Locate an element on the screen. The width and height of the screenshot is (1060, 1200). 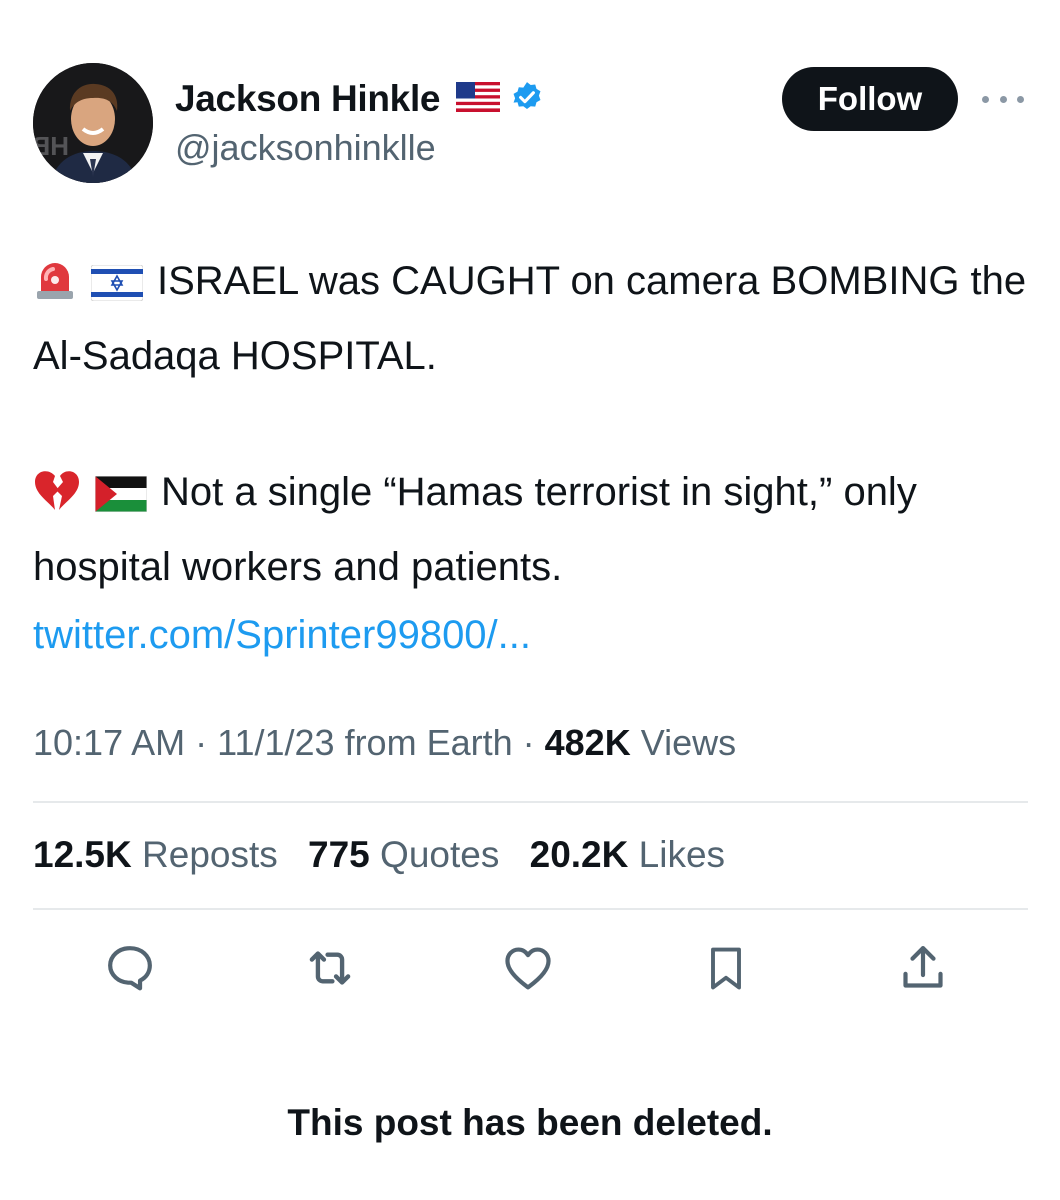
views-count: 482K is located at coordinates (587, 742).